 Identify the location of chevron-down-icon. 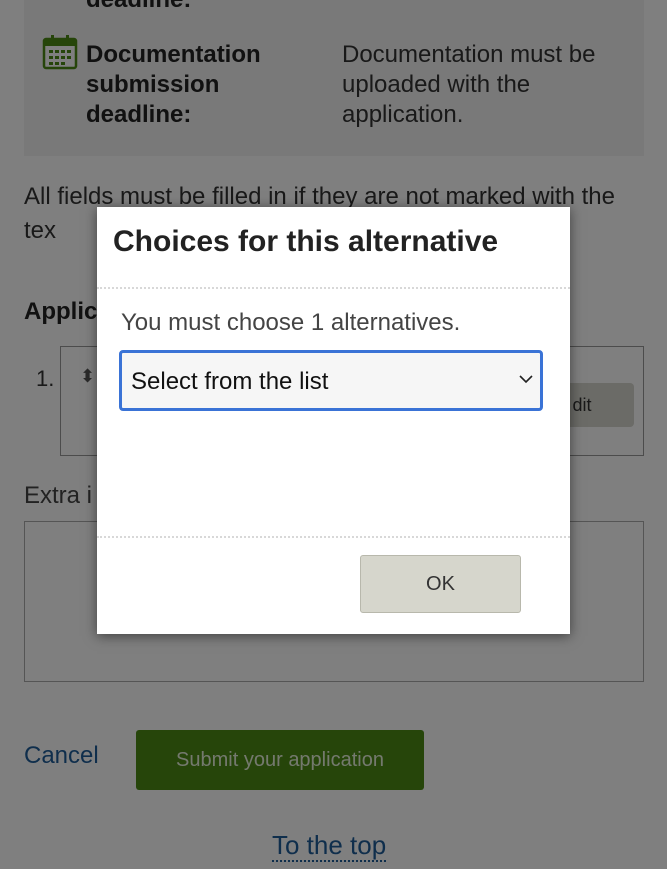
(526, 379).